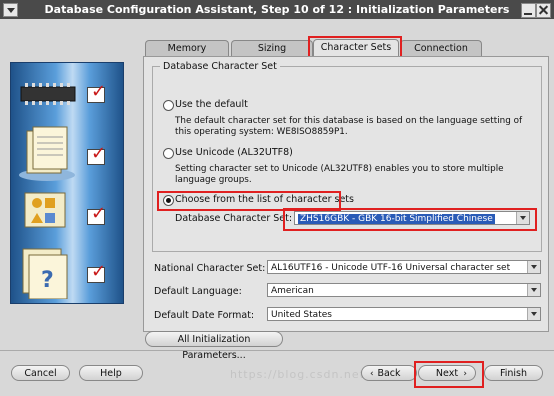  I want to click on tab-memory: Memory, so click(187, 48).